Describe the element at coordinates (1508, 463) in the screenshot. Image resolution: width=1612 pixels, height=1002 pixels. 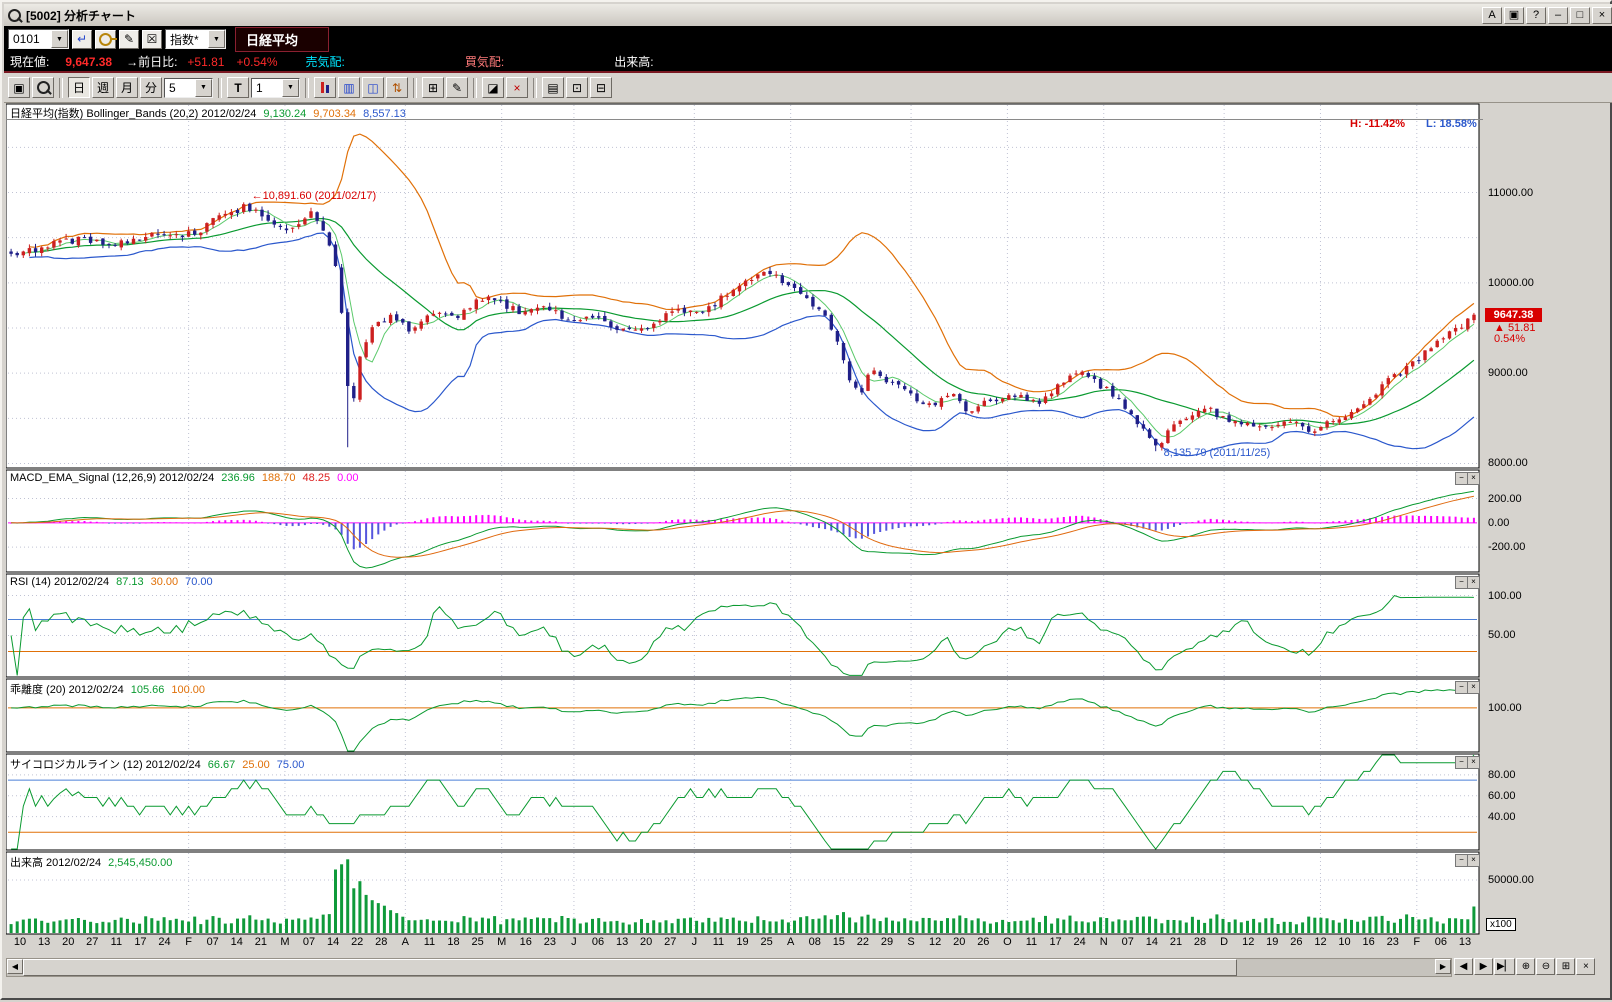
I see `axis-tick-label: 8000.00` at that location.